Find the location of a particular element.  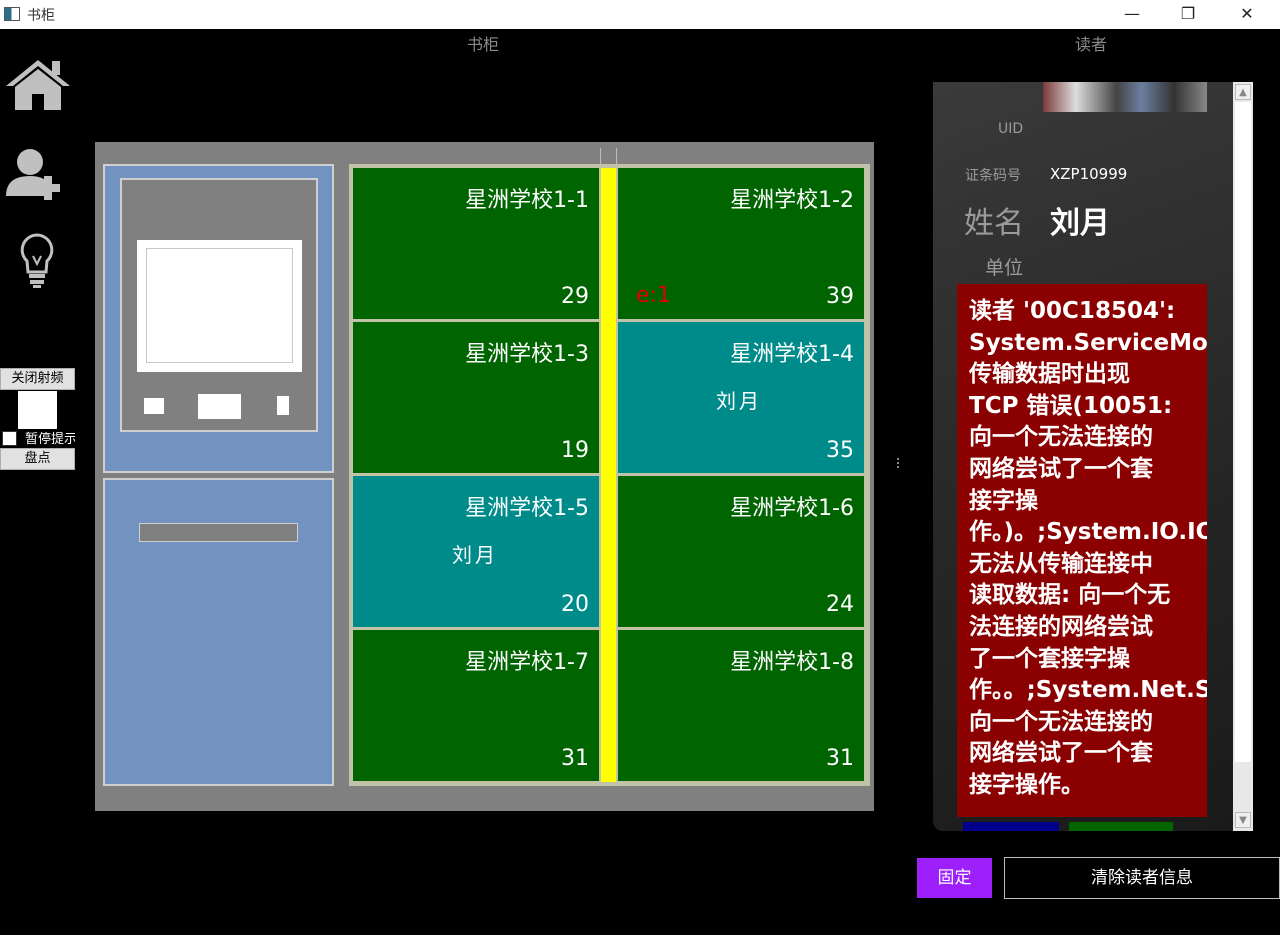

indicator-box is located at coordinates (37, 410).